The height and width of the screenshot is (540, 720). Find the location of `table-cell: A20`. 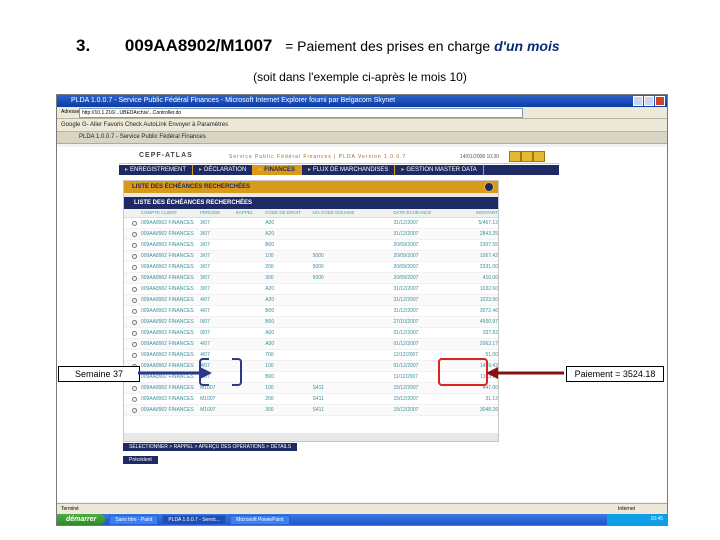

table-cell: A20 is located at coordinates (270, 234).